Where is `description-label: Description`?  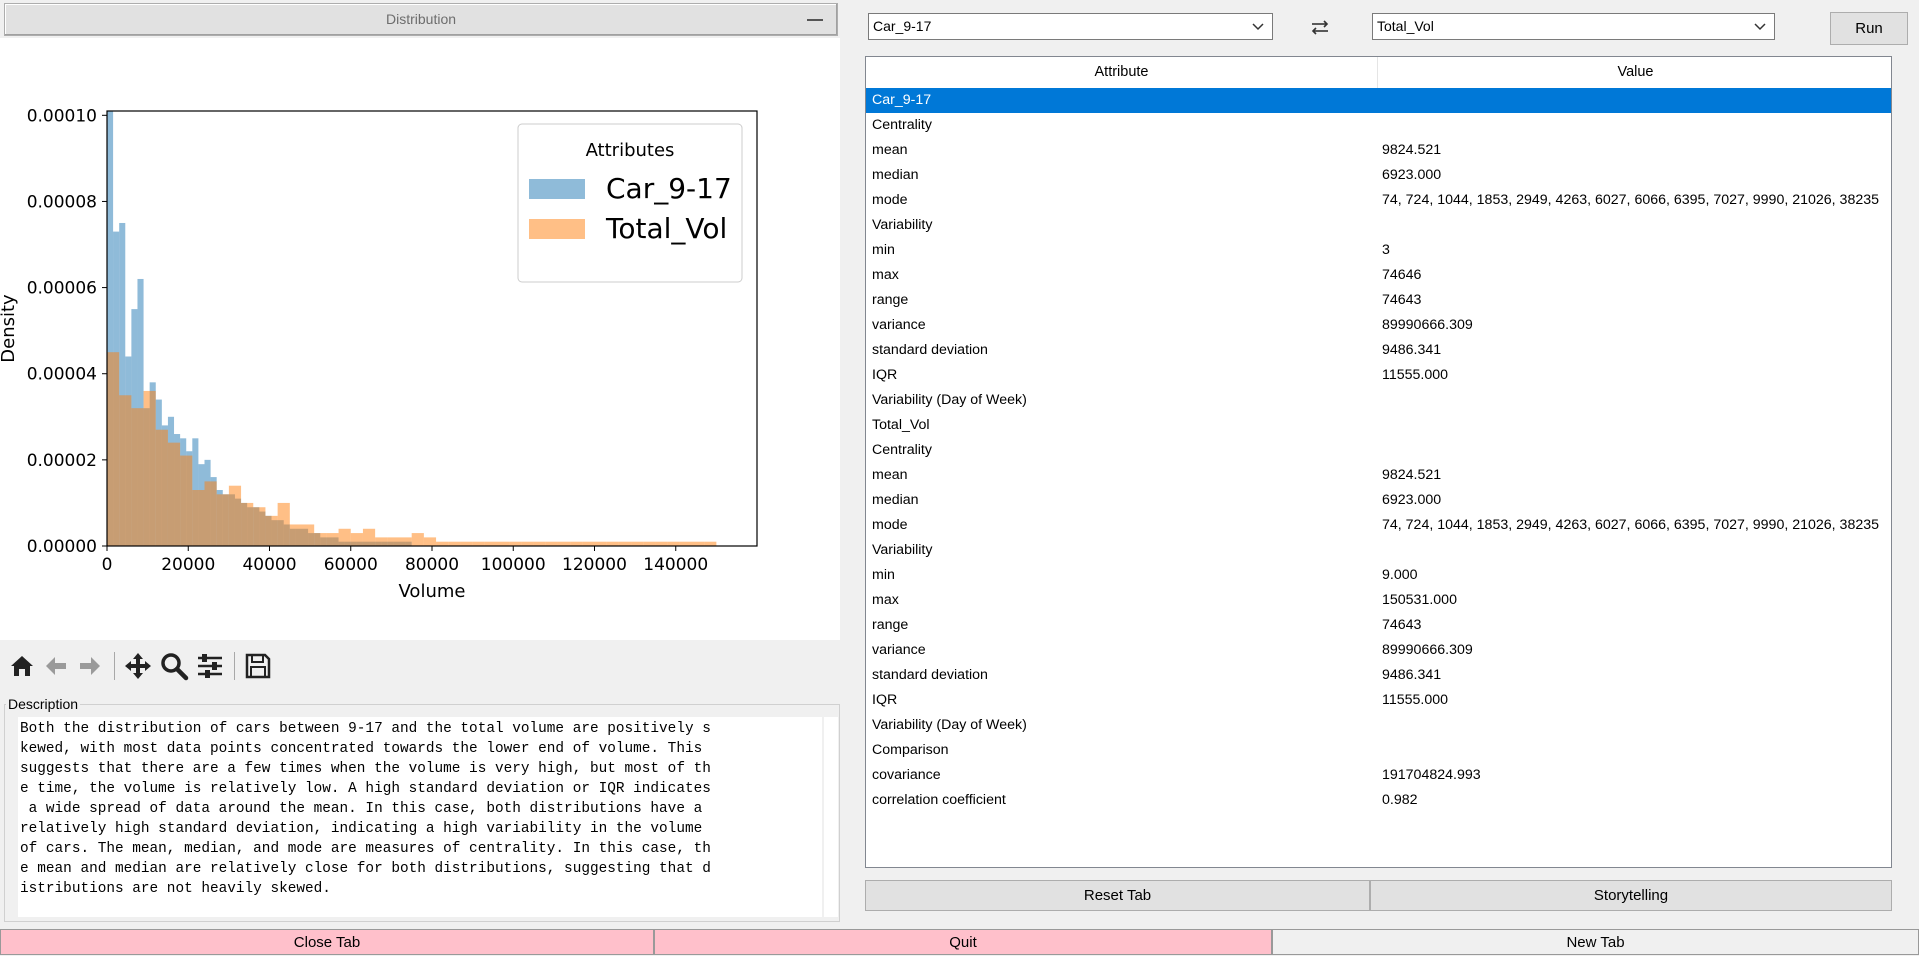
description-label: Description is located at coordinates (43, 704).